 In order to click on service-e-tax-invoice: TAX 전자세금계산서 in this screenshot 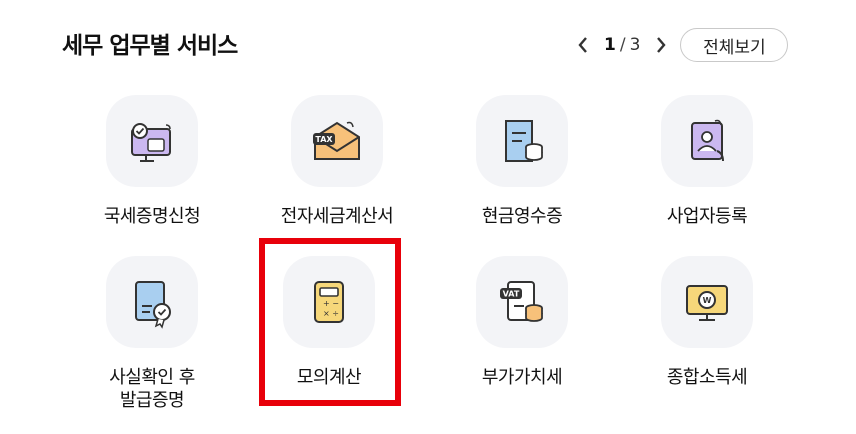, I will do `click(337, 161)`.